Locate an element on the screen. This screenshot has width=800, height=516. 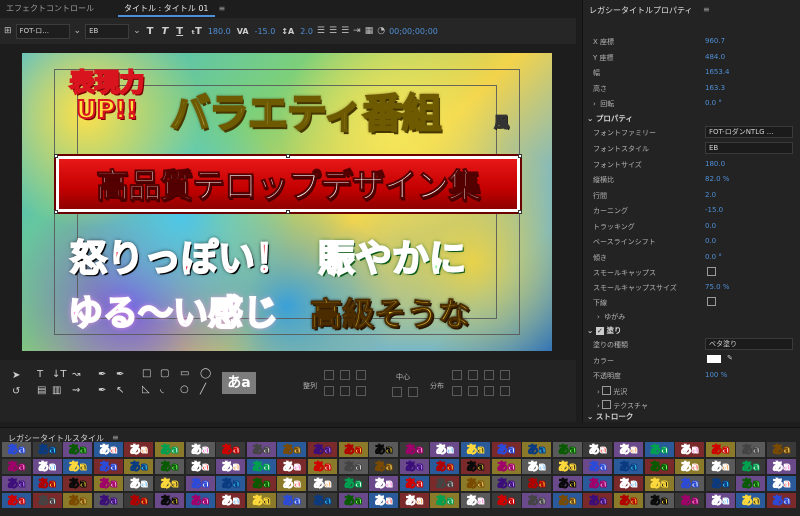
band-title-text: 高品質テロップデザイン集 is located at coordinates (288, 183).